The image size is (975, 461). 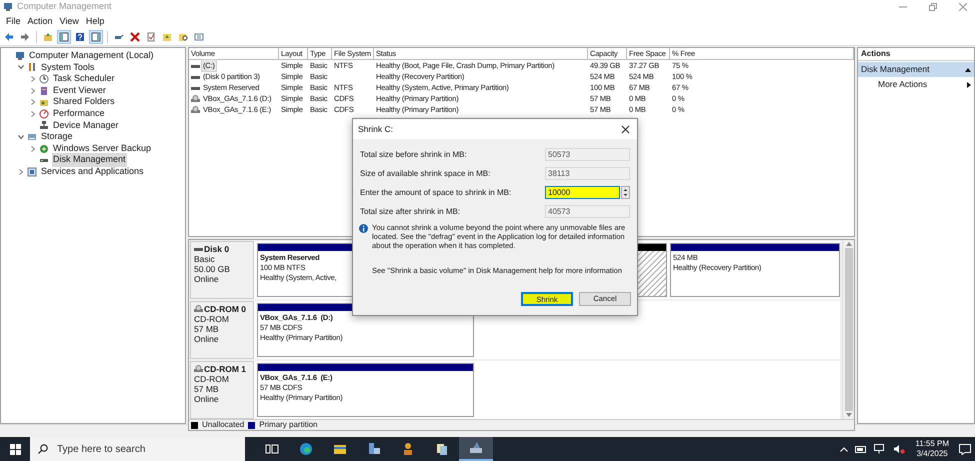 What do you see at coordinates (225, 369) in the screenshot?
I see `disk-name: CD-ROM 1` at bounding box center [225, 369].